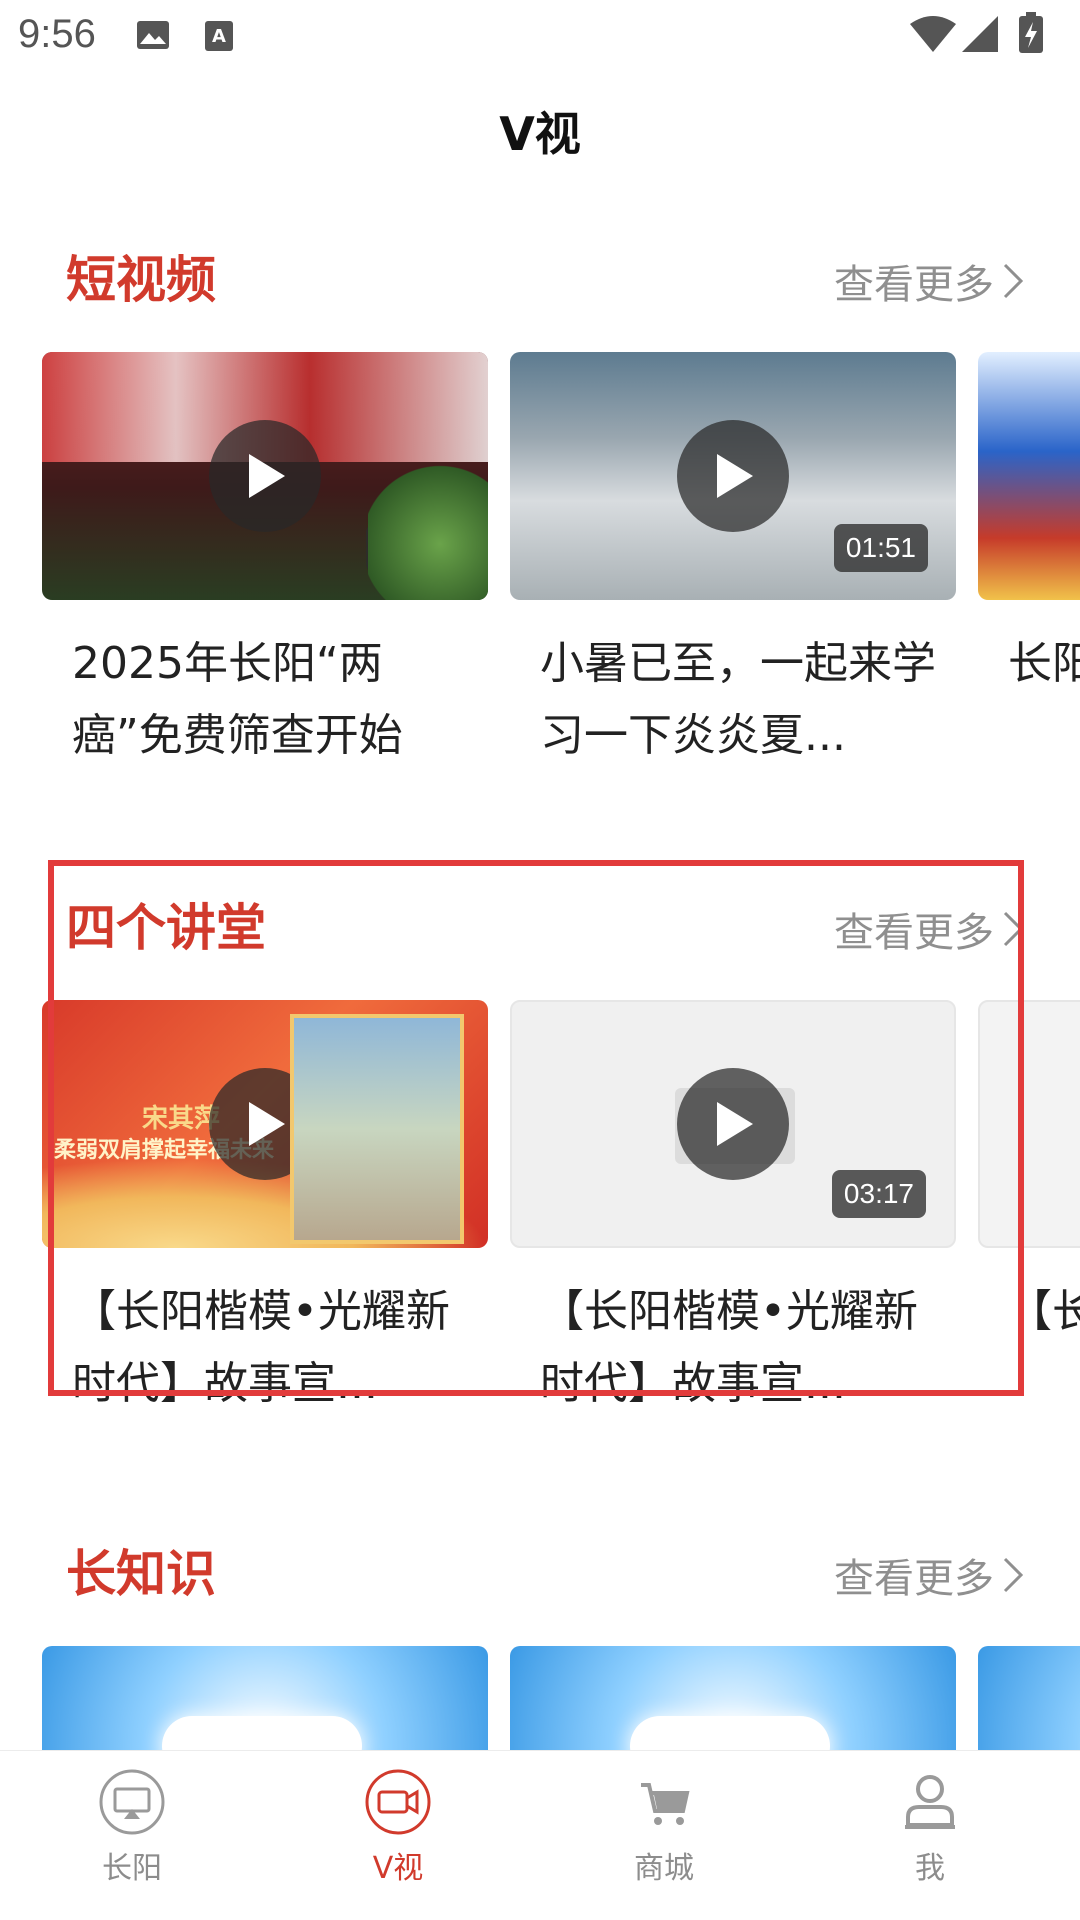 Image resolution: width=1080 pixels, height=1920 pixels. I want to click on video-carousel, so click(540, 1698).